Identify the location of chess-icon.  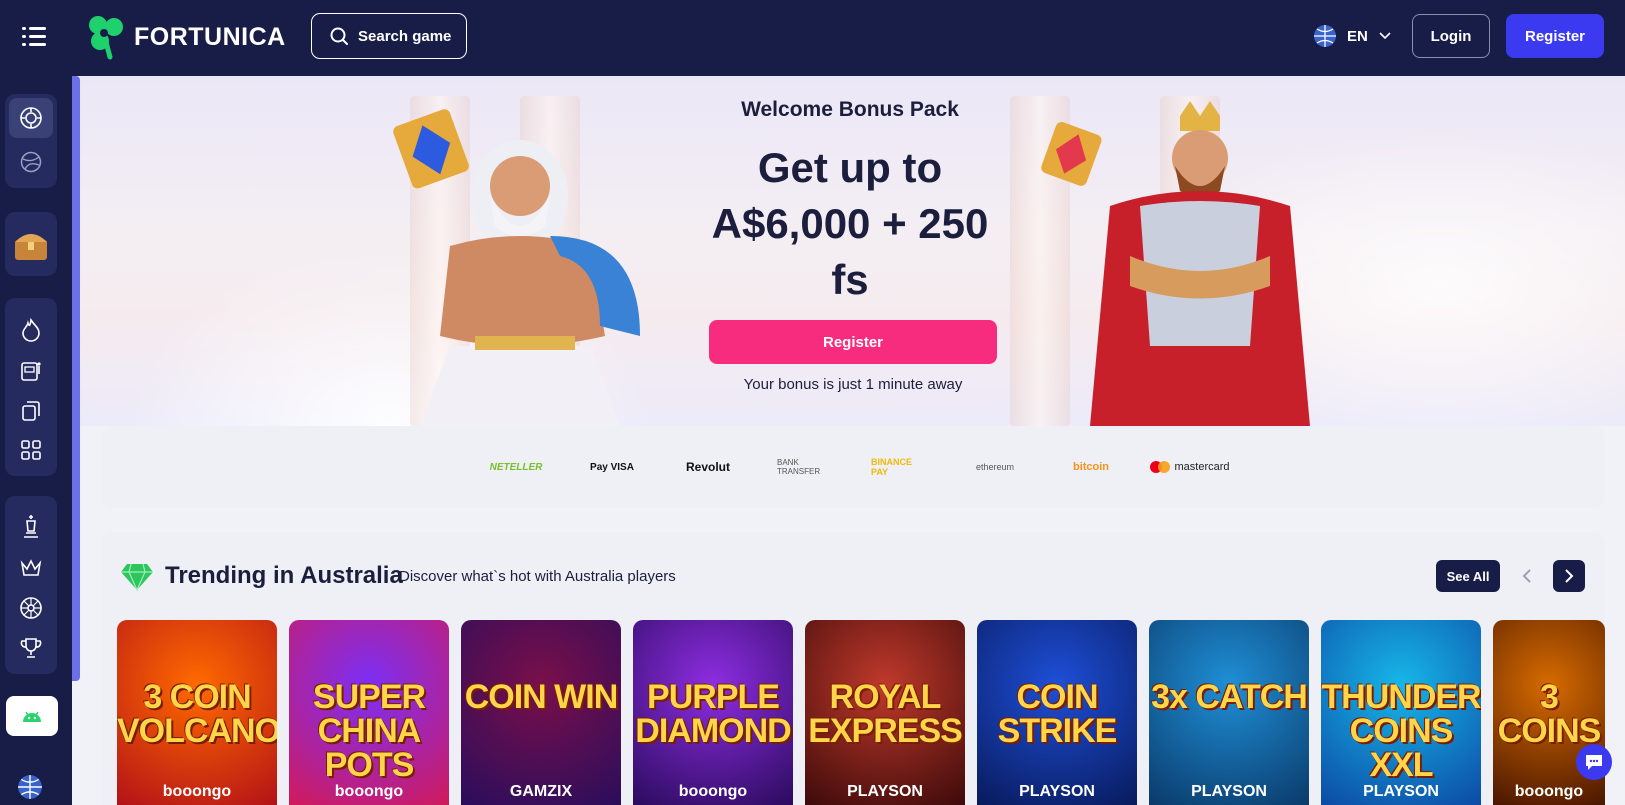
(31, 526).